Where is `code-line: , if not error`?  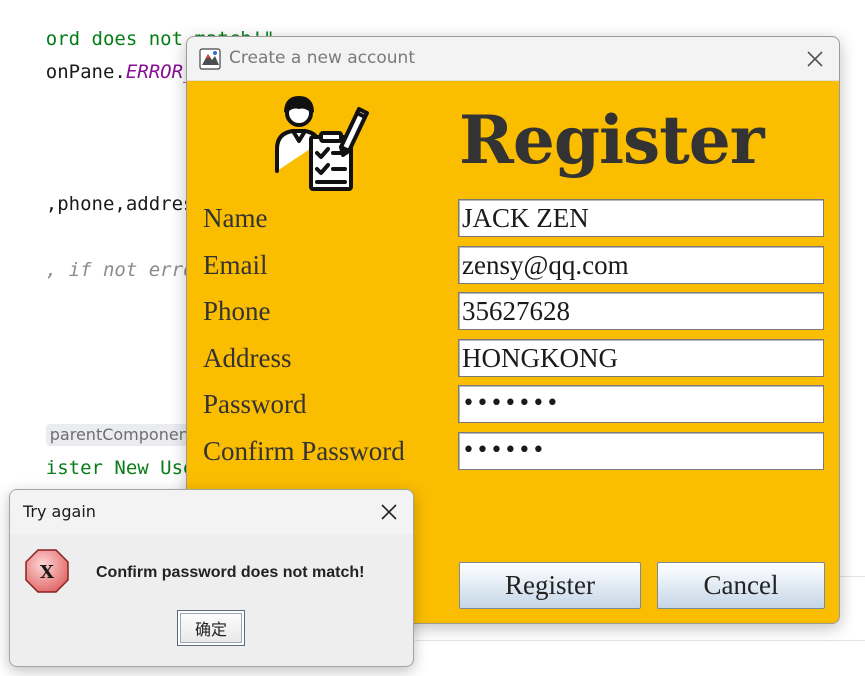 code-line: , if not error is located at coordinates (103, 270).